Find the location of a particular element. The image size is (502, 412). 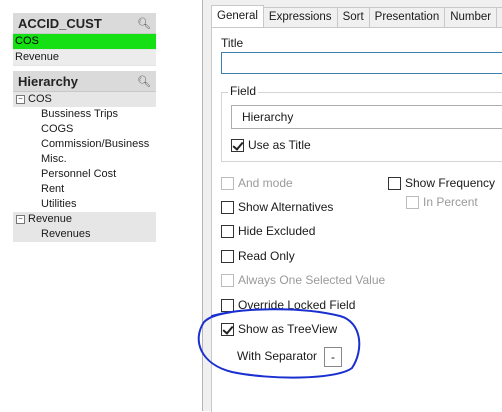

checkbox-label: Show Frequency is located at coordinates (450, 183).